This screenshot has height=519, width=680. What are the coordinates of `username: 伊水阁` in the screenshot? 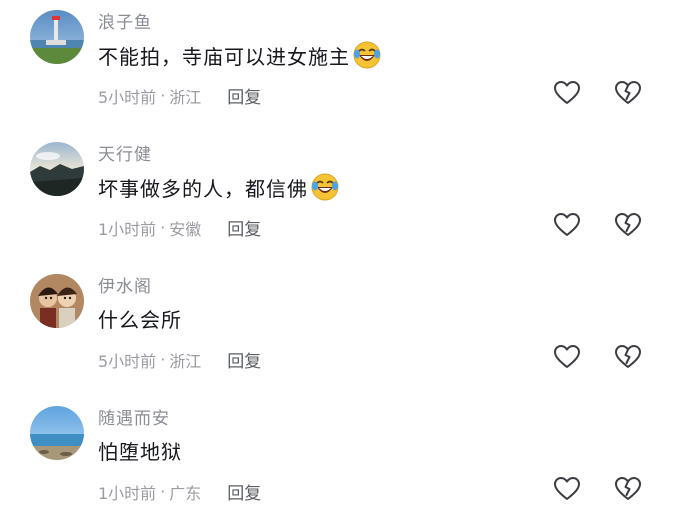 It's located at (125, 284).